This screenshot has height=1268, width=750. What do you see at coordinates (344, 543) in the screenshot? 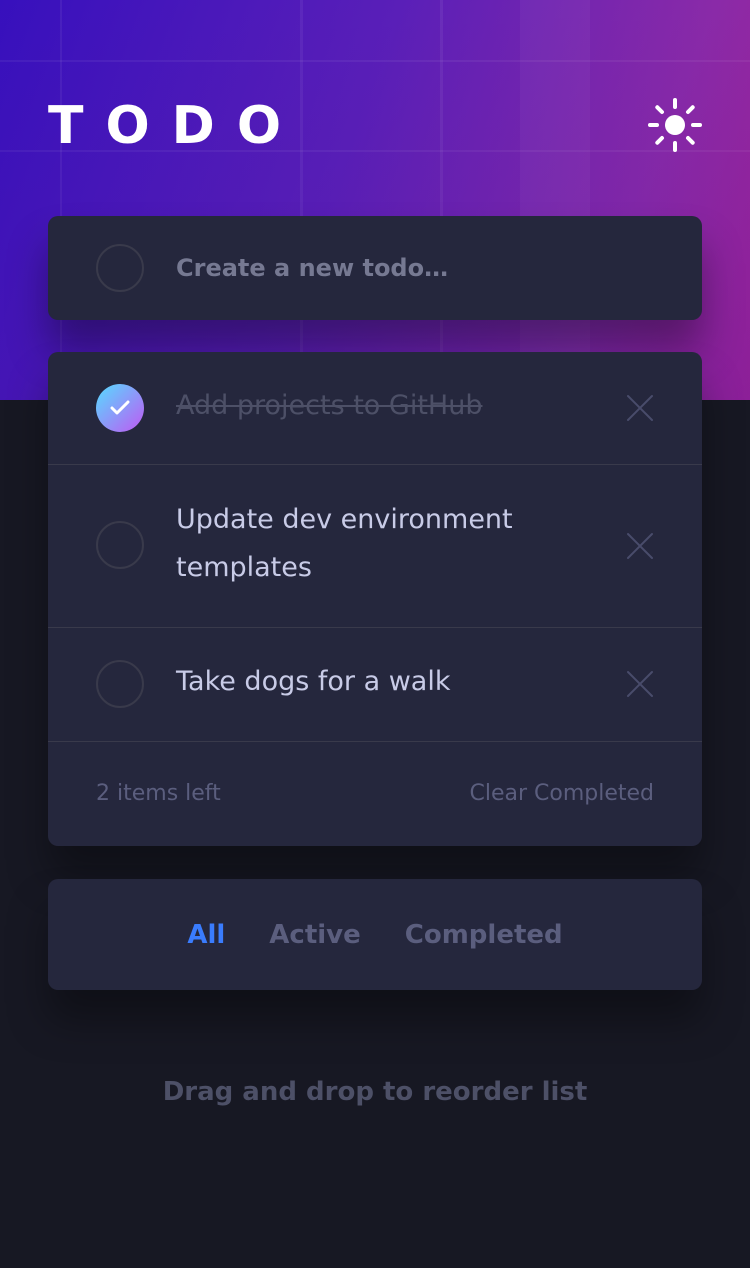
I see `todo-text: Update dev environment templates` at bounding box center [344, 543].